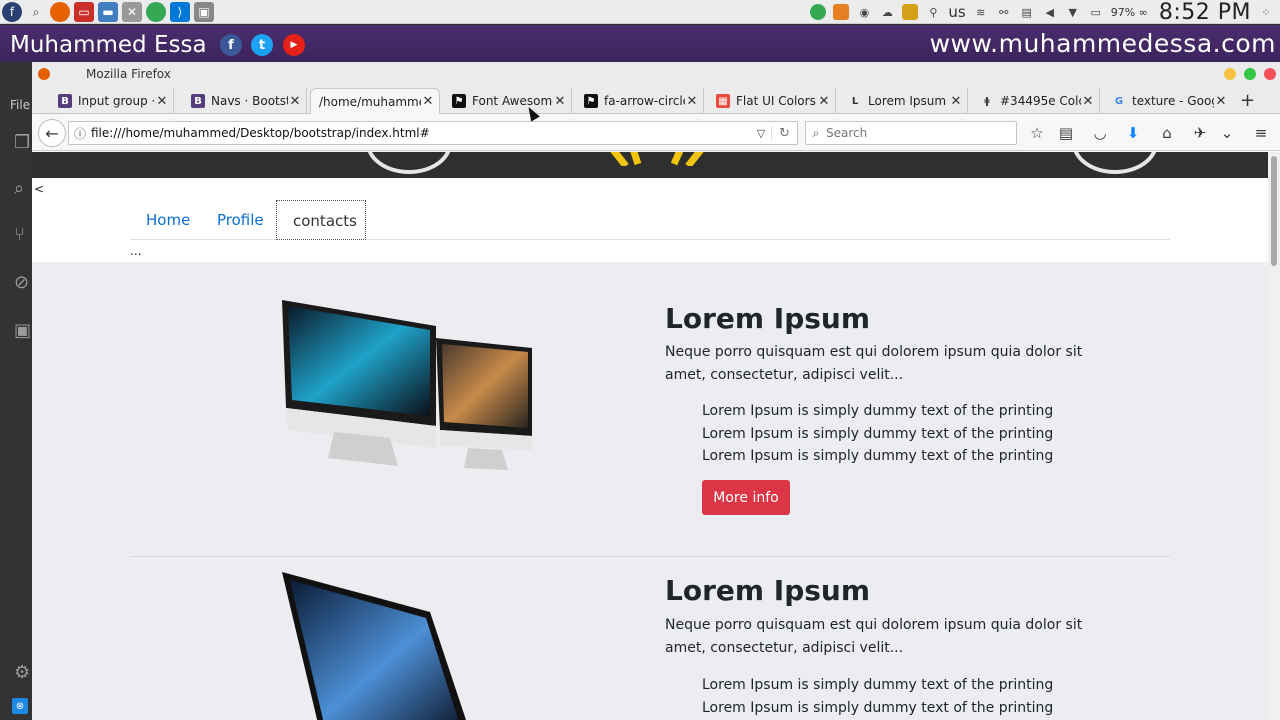  I want to click on stray-text: <, so click(39, 189).